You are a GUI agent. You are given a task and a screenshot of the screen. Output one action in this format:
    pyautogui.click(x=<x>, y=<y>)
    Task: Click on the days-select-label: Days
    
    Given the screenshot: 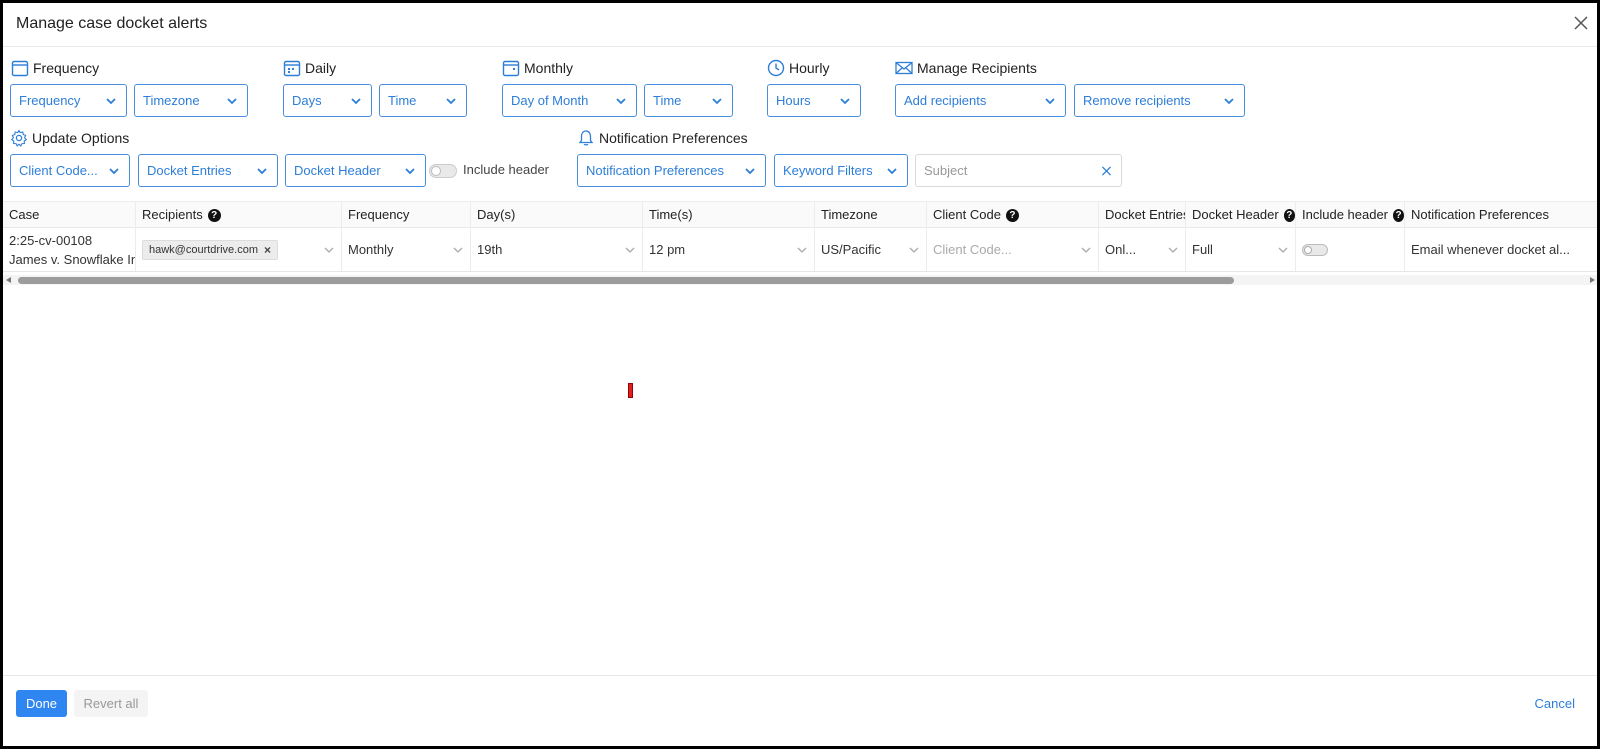 What is the action you would take?
    pyautogui.click(x=307, y=100)
    